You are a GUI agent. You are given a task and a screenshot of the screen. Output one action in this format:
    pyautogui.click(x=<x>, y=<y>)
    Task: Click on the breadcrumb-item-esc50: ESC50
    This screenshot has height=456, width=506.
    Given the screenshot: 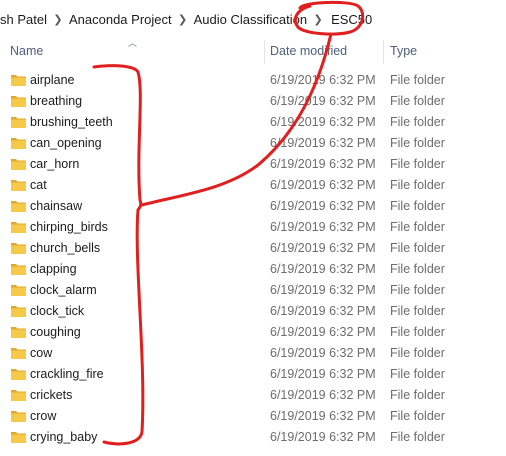 What is the action you would take?
    pyautogui.click(x=351, y=19)
    